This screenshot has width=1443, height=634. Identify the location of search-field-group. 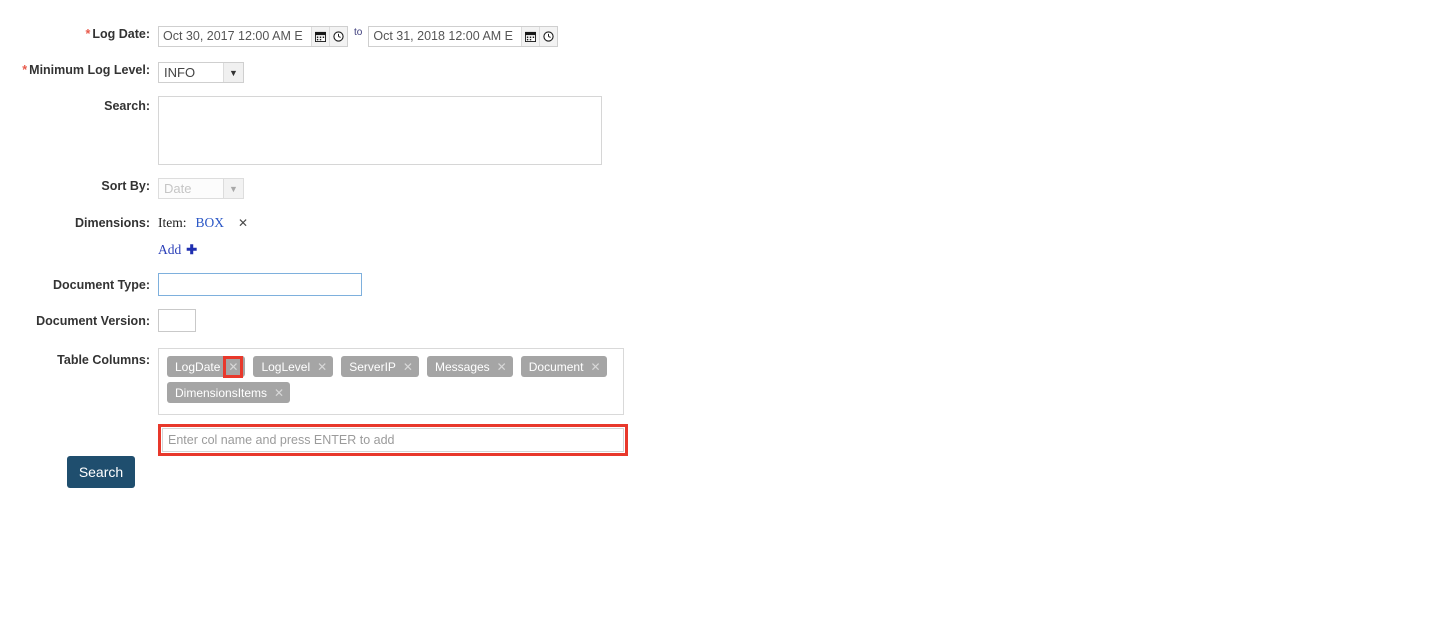
(380, 130).